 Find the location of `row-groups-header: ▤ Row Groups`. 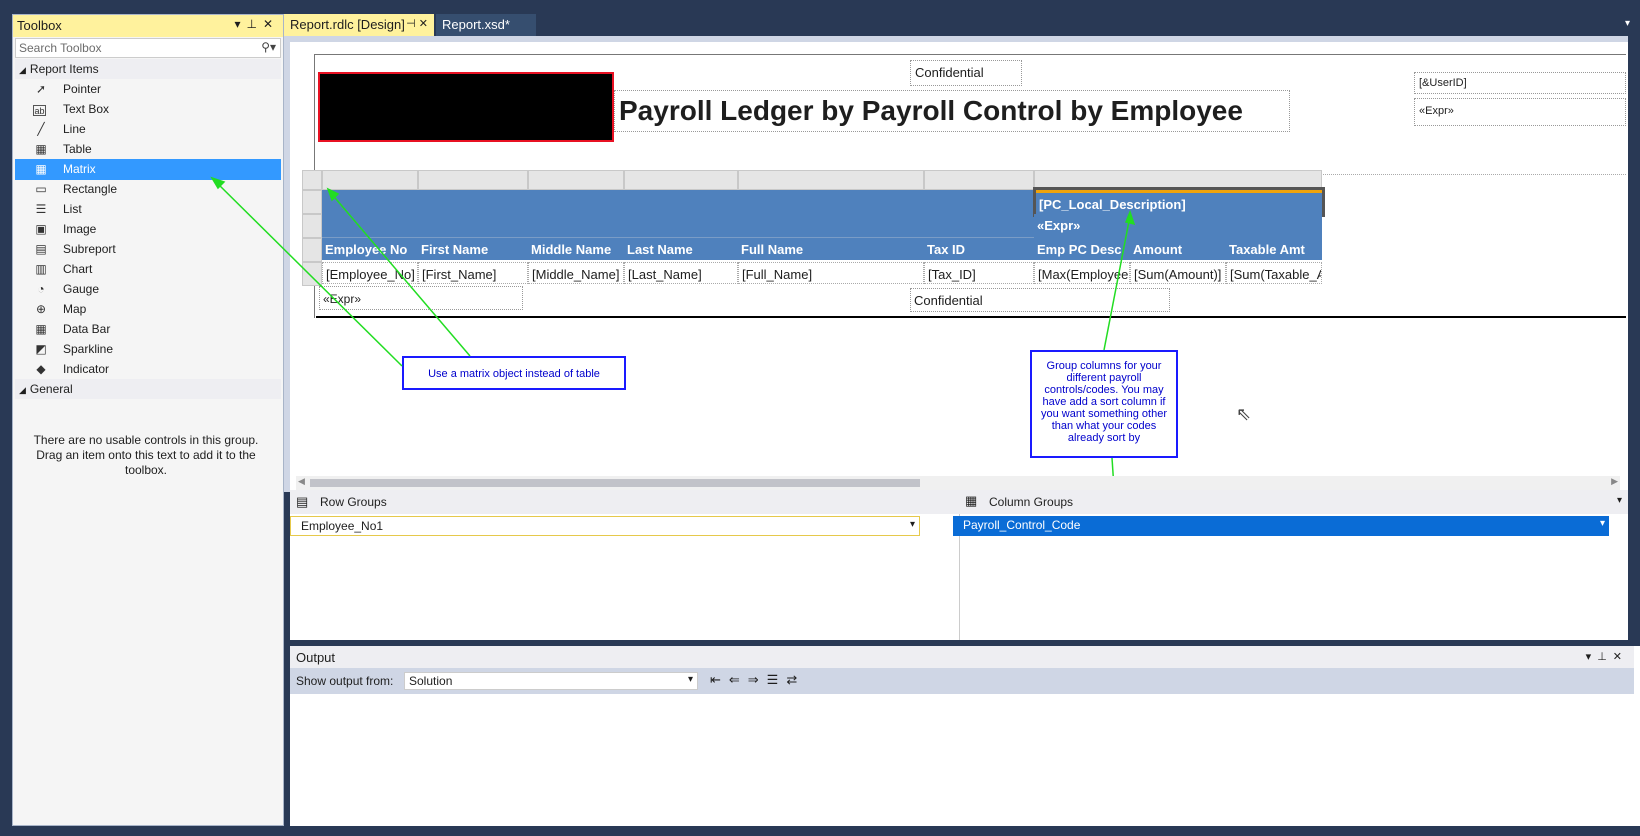

row-groups-header: ▤ Row Groups is located at coordinates (624, 502).